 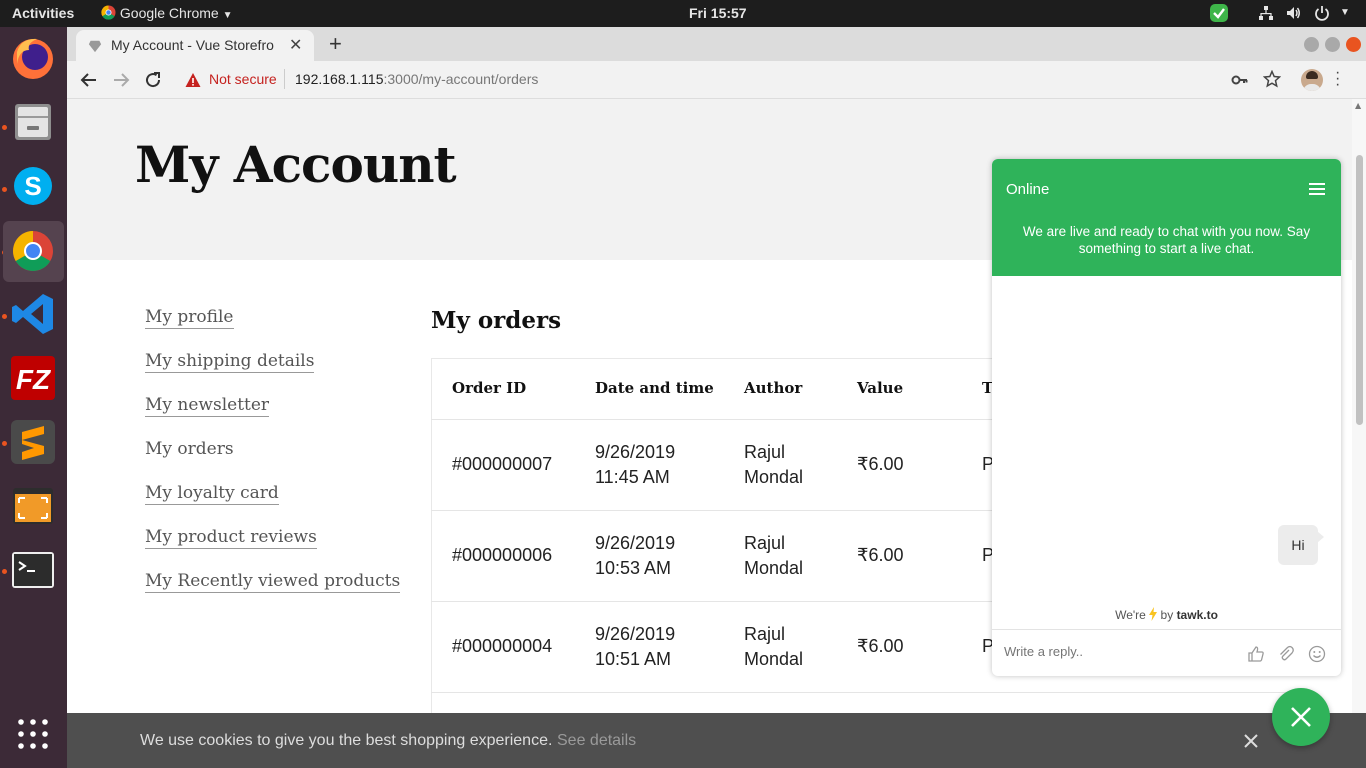 I want to click on chat-input-area, so click(x=1166, y=652).